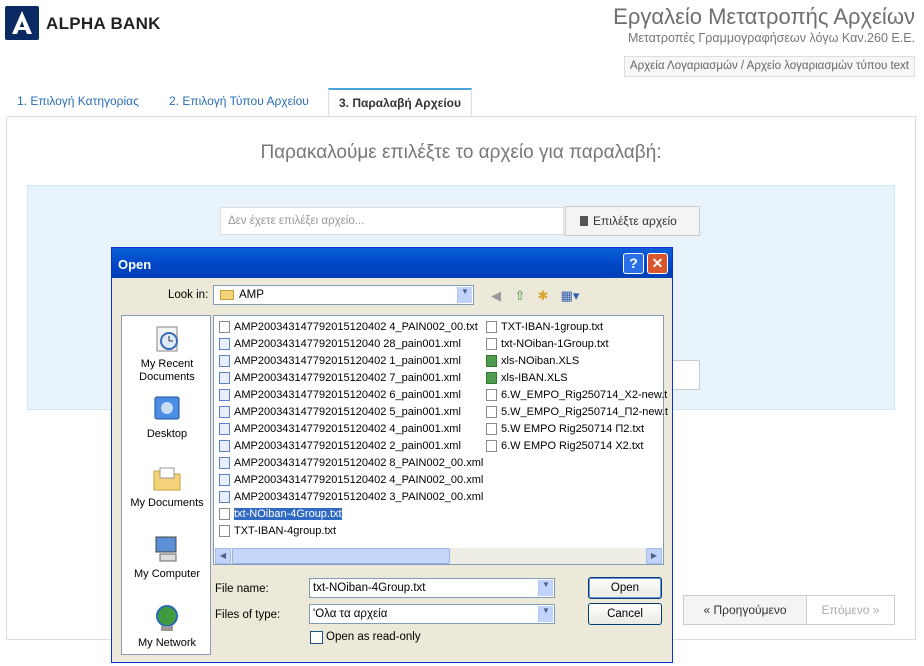  Describe the element at coordinates (575, 395) in the screenshot. I see `file-item: 6.W_EMPO_Rig250714_X2-new.t` at that location.